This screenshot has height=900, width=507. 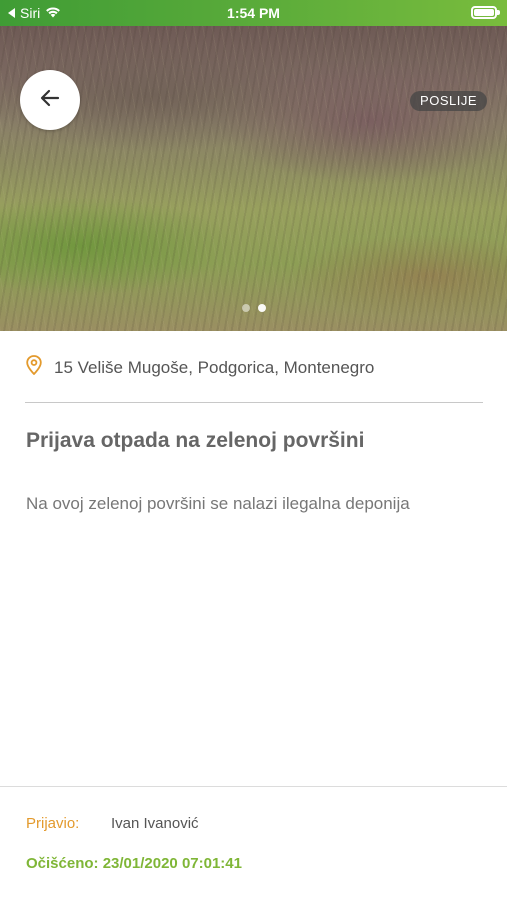 I want to click on pager-dot-active, so click(x=261, y=308).